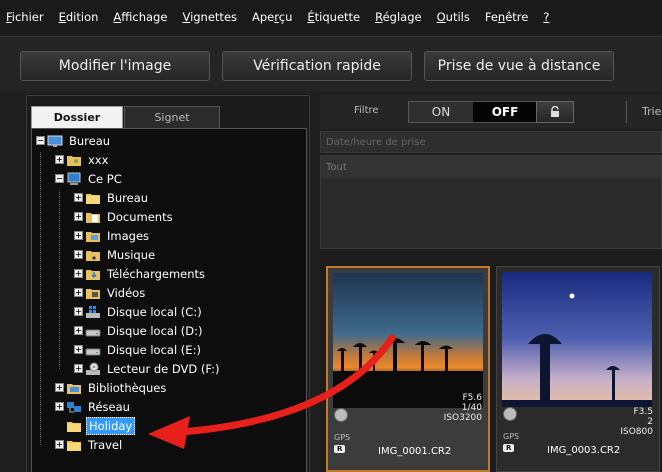  Describe the element at coordinates (453, 17) in the screenshot. I see `menu-7: Outils` at that location.